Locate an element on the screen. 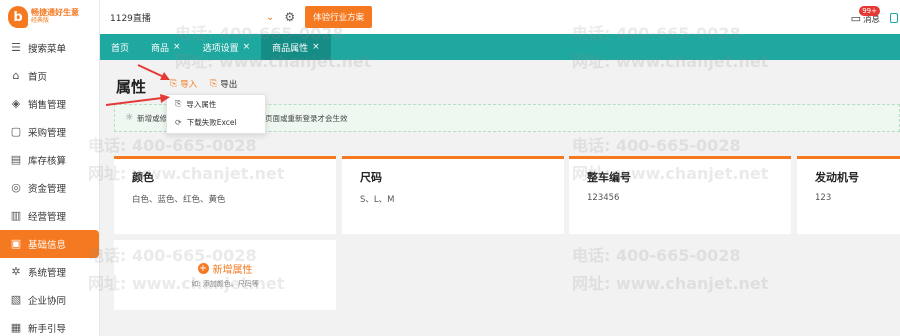 The image size is (900, 336). tab-label: 商品属性 is located at coordinates (290, 48).